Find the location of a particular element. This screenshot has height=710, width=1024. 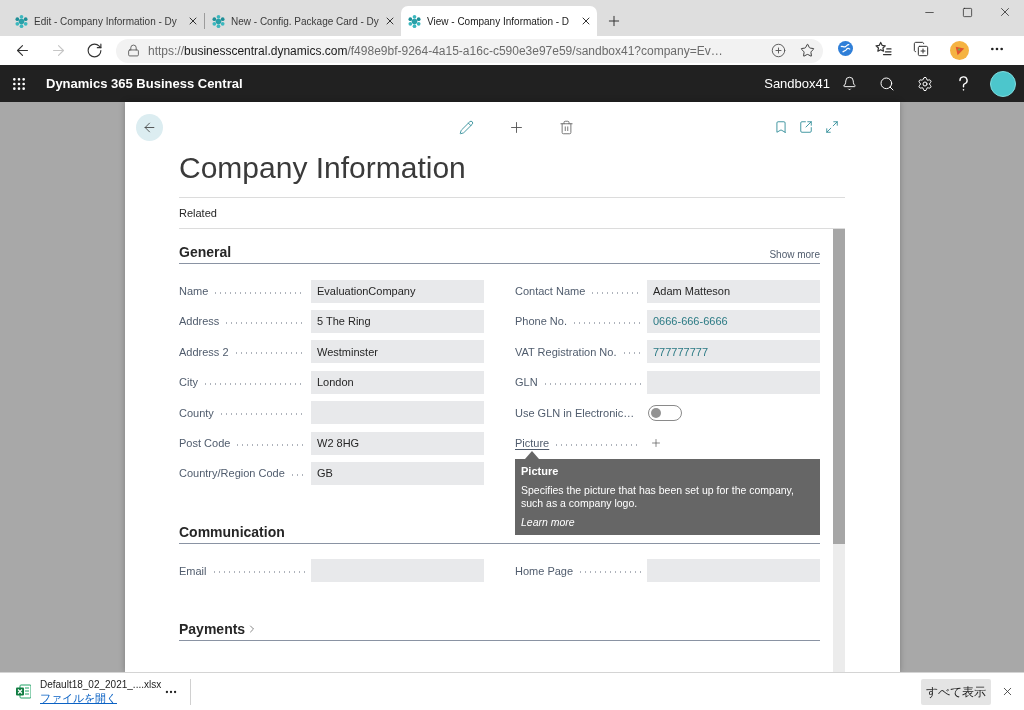

collections-icon is located at coordinates (921, 49).